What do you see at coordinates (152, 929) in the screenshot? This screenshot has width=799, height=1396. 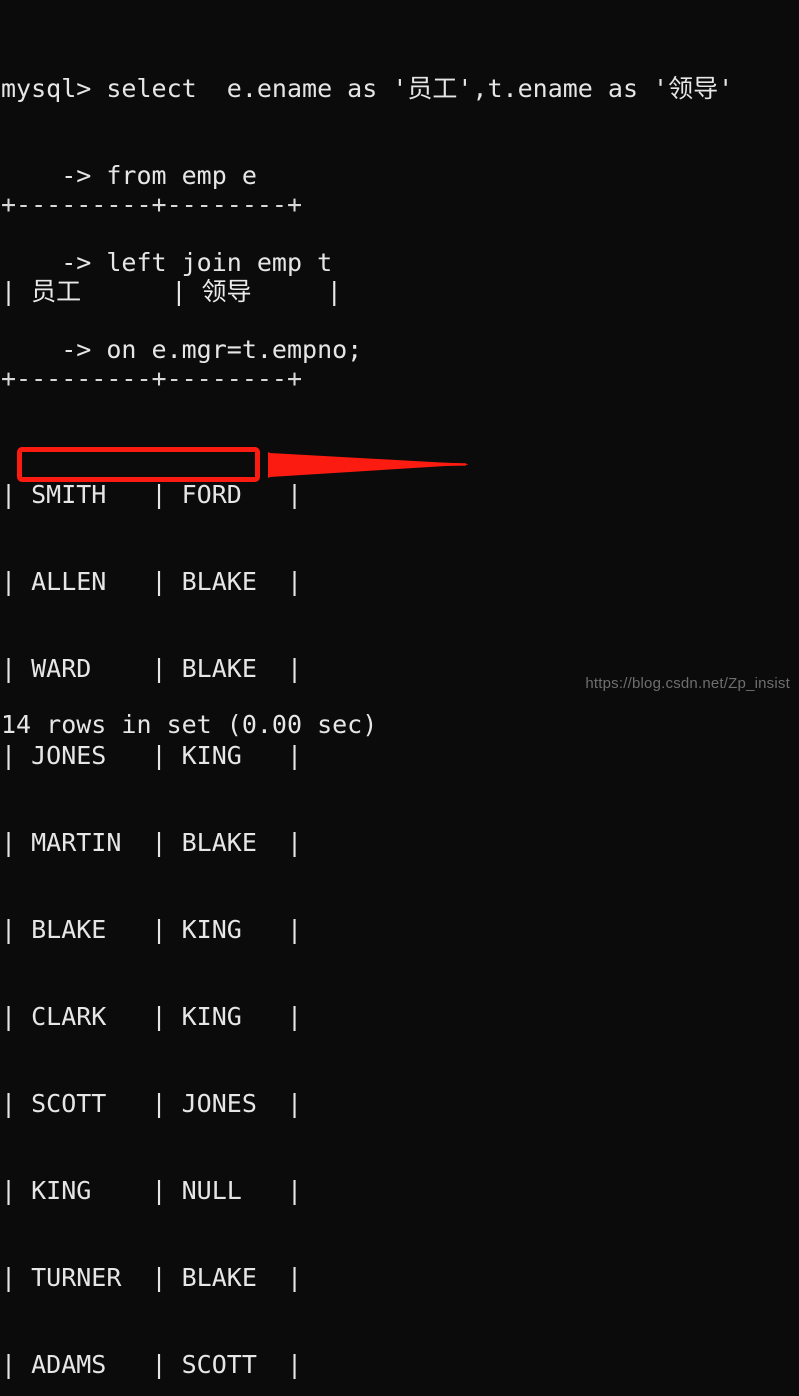 I see `table-row: | BLAKE | KING |` at bounding box center [152, 929].